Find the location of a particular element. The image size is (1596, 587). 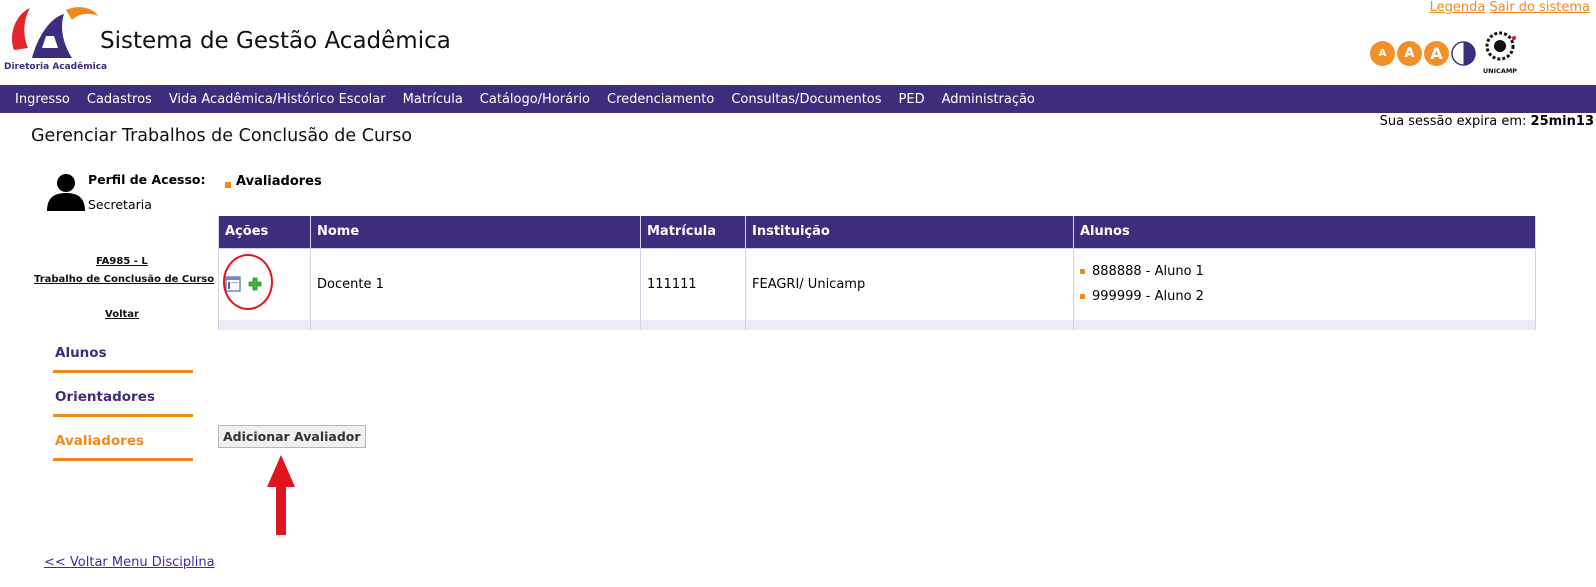

font-medium-button: A is located at coordinates (1409, 53).